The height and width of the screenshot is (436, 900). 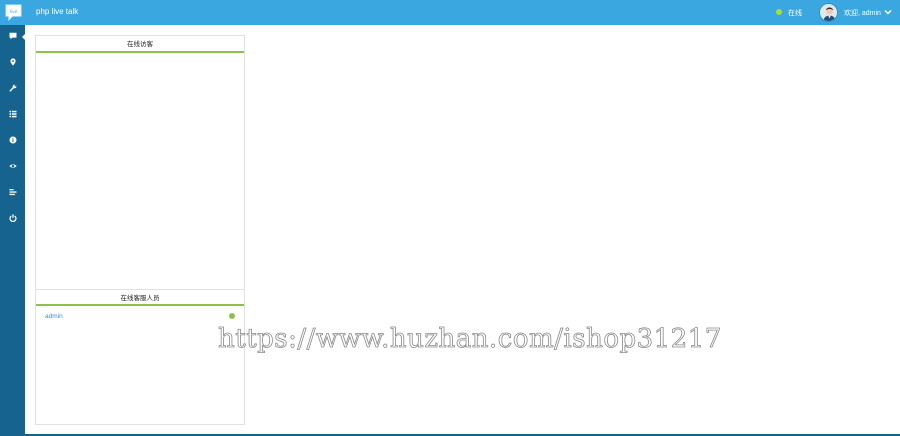 What do you see at coordinates (795, 13) in the screenshot?
I see `online-status-label: 在线` at bounding box center [795, 13].